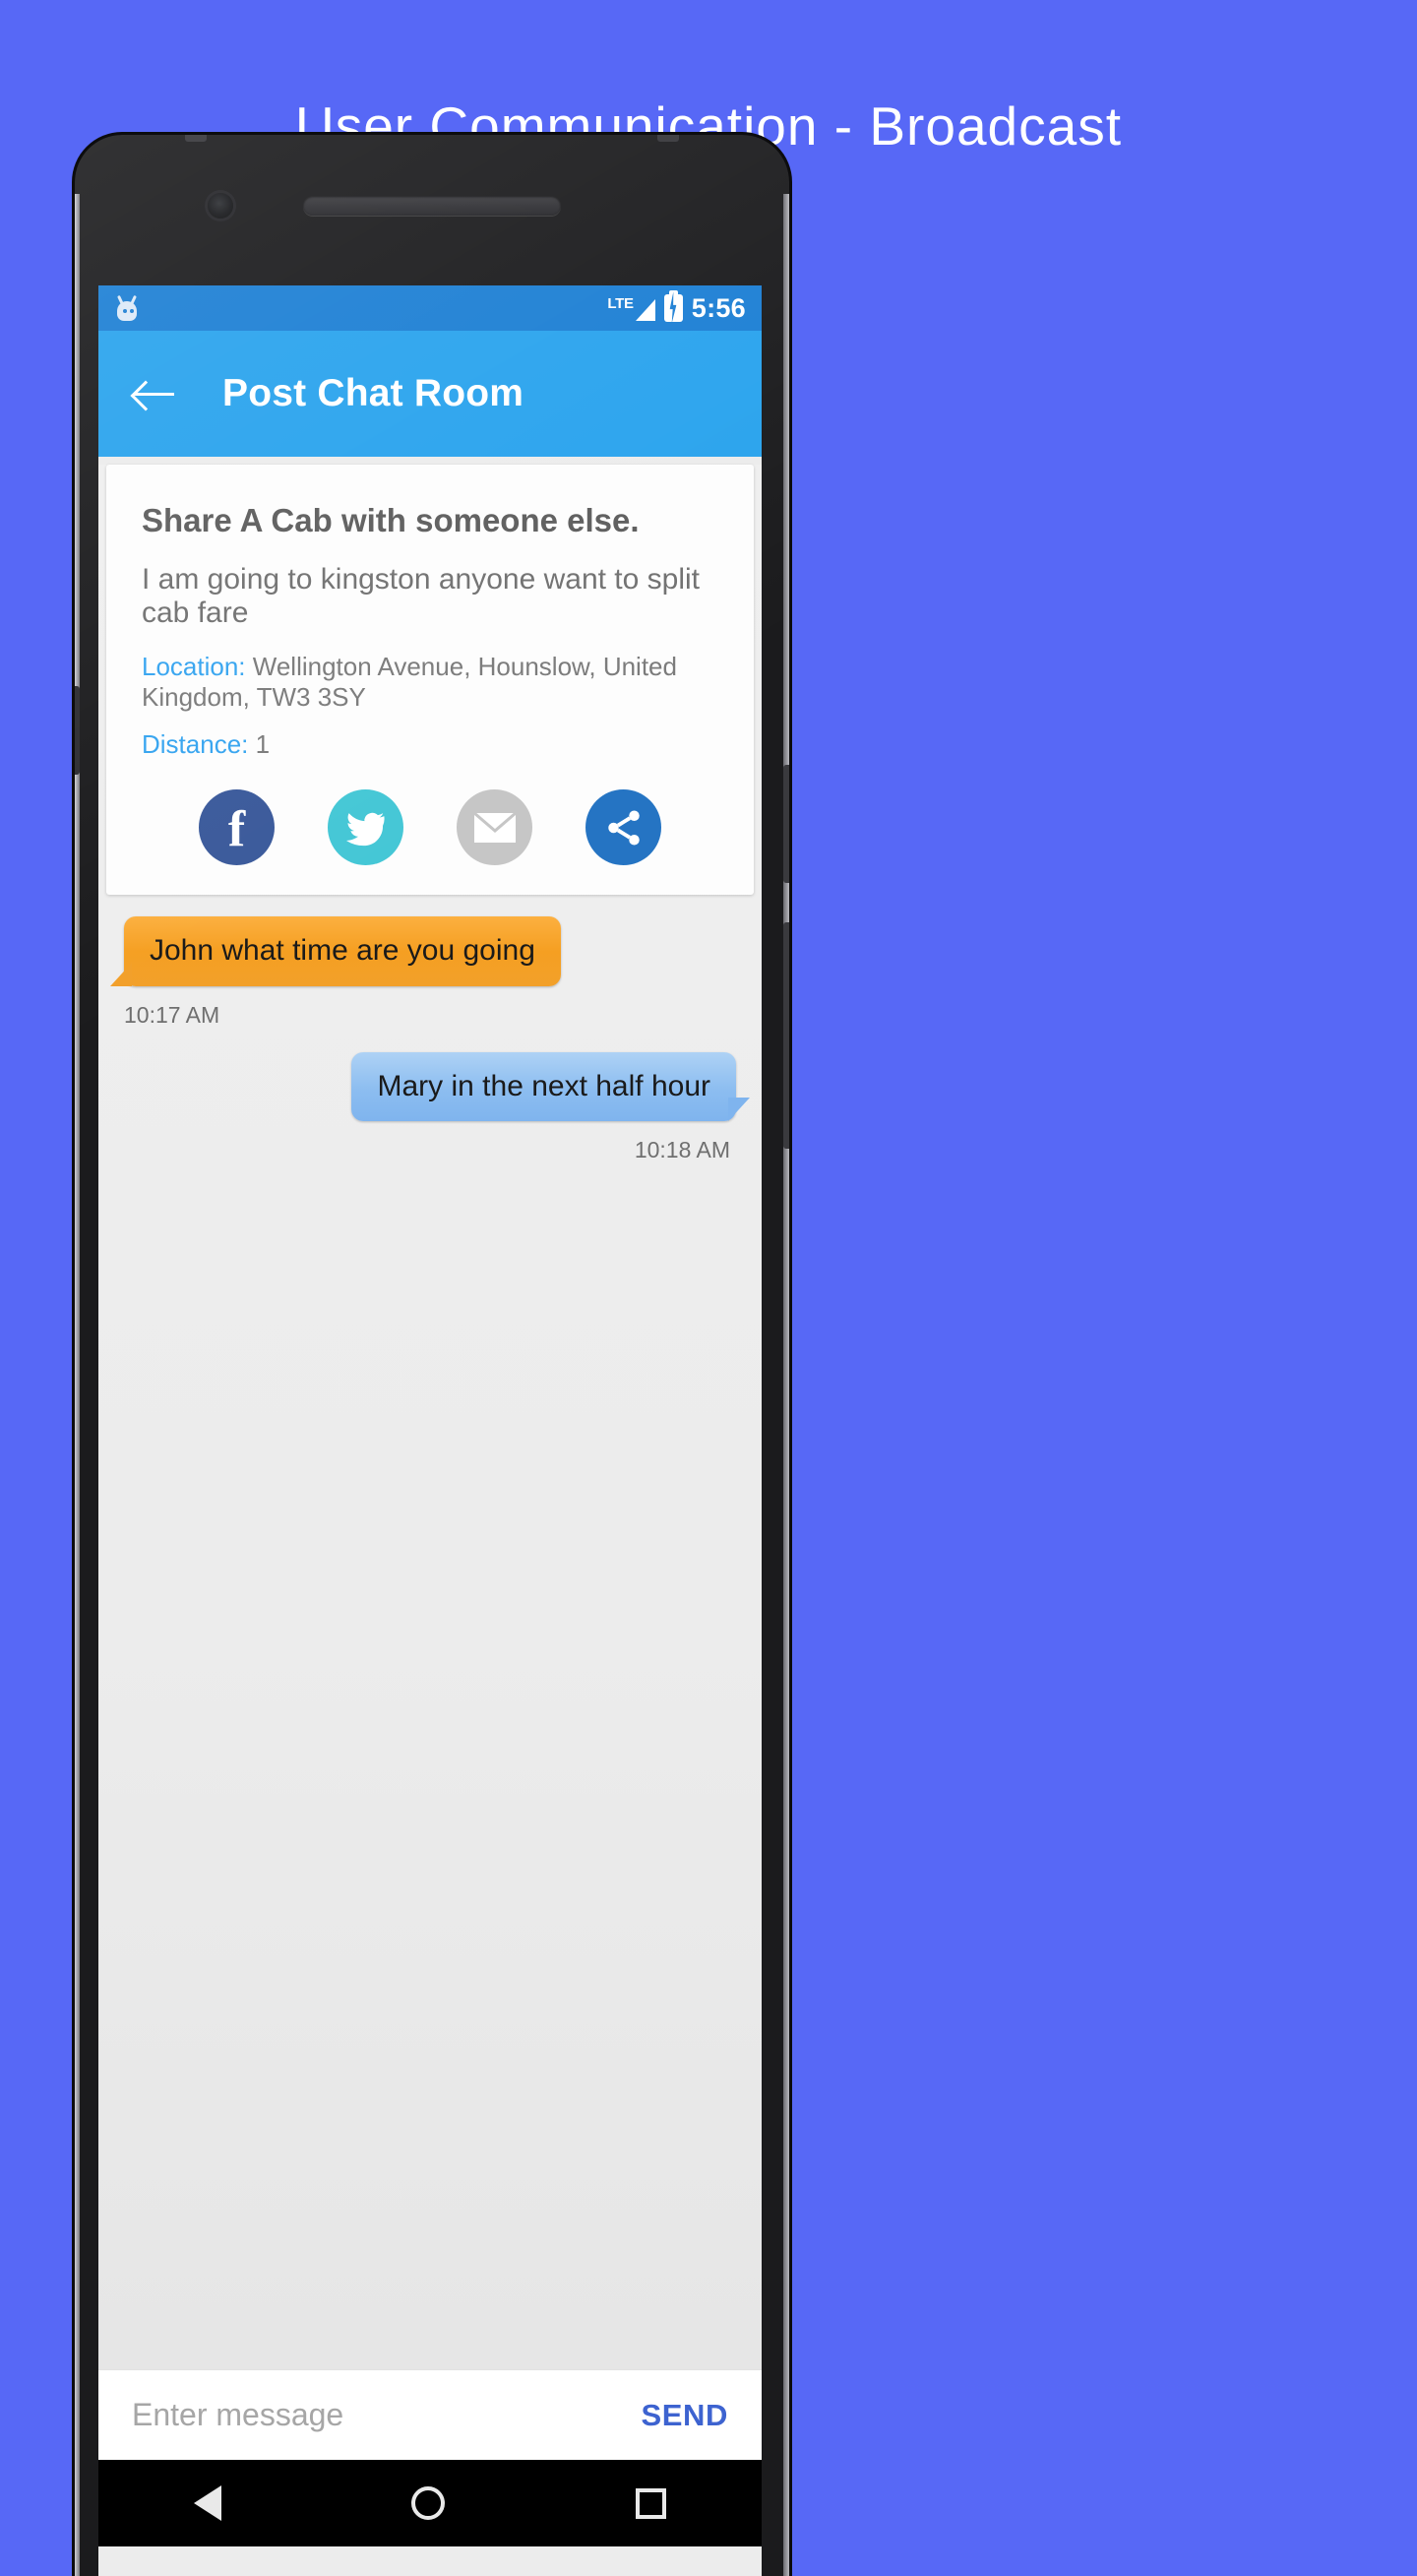 This screenshot has width=1417, height=2576. What do you see at coordinates (387, 2415) in the screenshot?
I see `message-input` at bounding box center [387, 2415].